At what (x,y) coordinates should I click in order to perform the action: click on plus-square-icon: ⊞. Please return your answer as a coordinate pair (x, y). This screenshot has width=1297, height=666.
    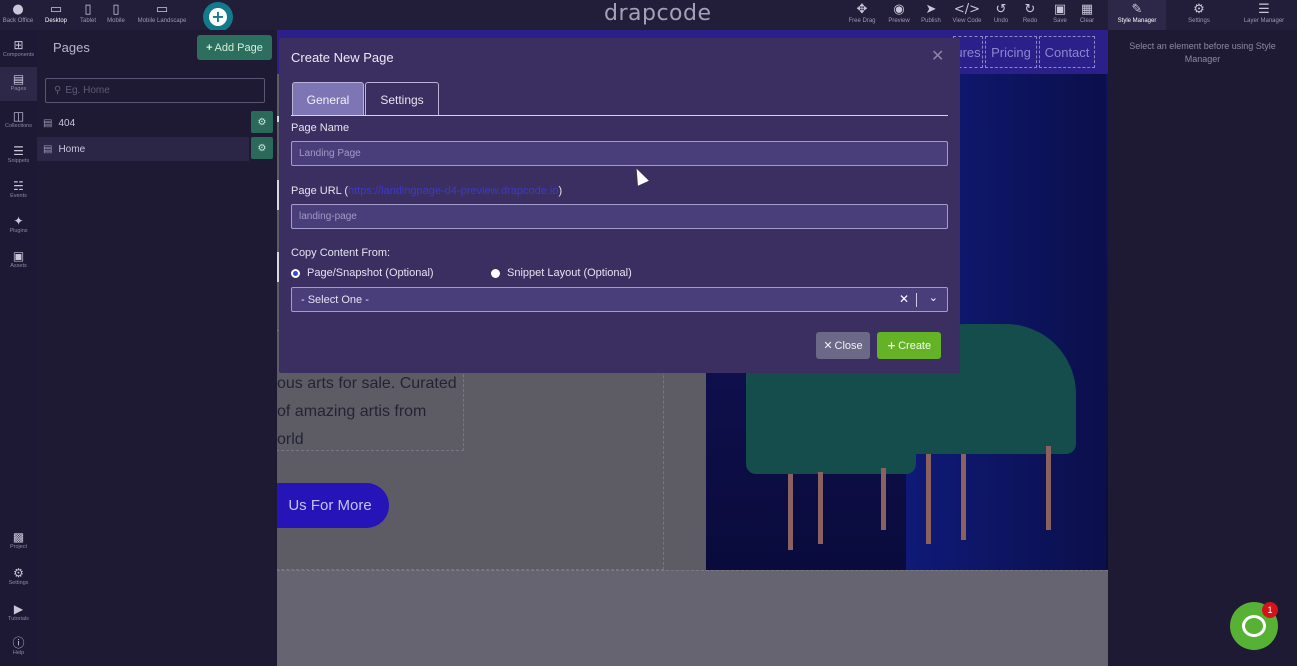
    Looking at the image, I should click on (18, 45).